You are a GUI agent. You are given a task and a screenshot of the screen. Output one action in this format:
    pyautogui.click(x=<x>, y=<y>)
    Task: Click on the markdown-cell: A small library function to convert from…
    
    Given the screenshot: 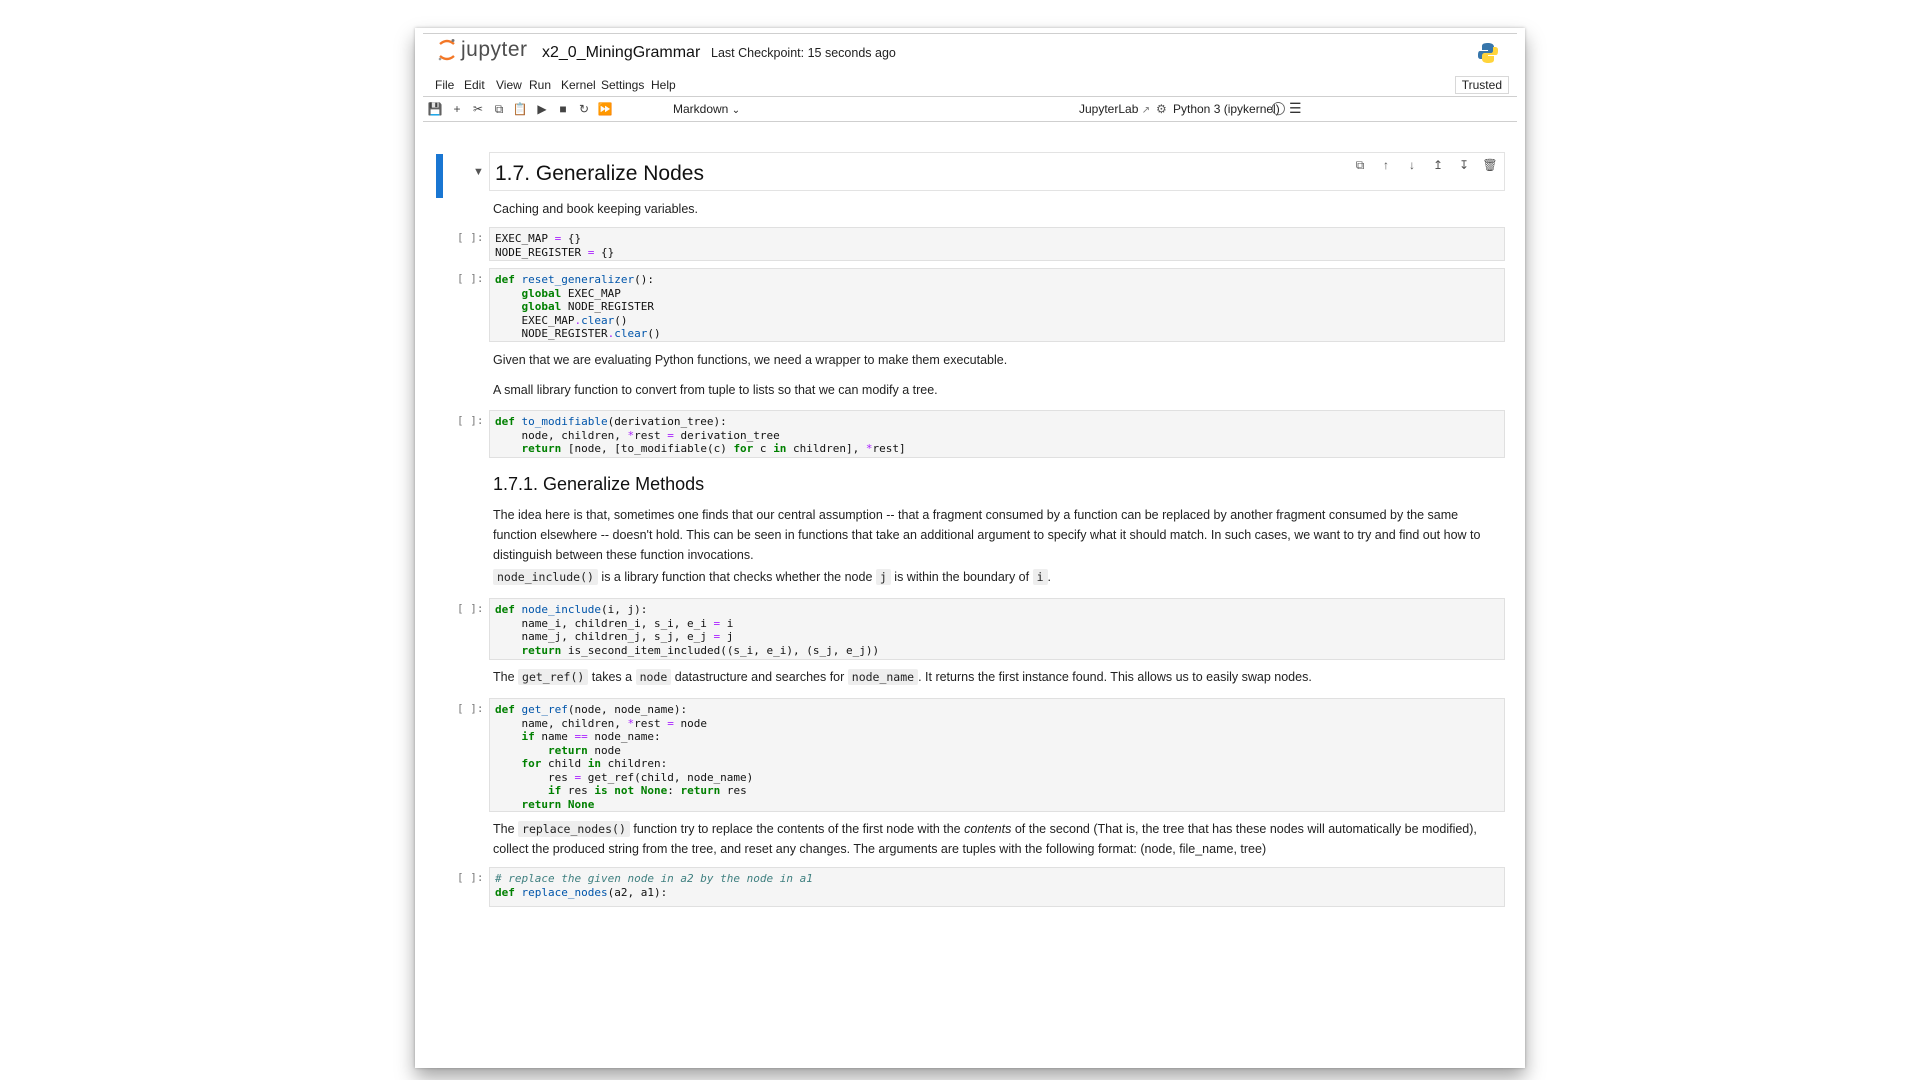 What is the action you would take?
    pyautogui.click(x=715, y=390)
    